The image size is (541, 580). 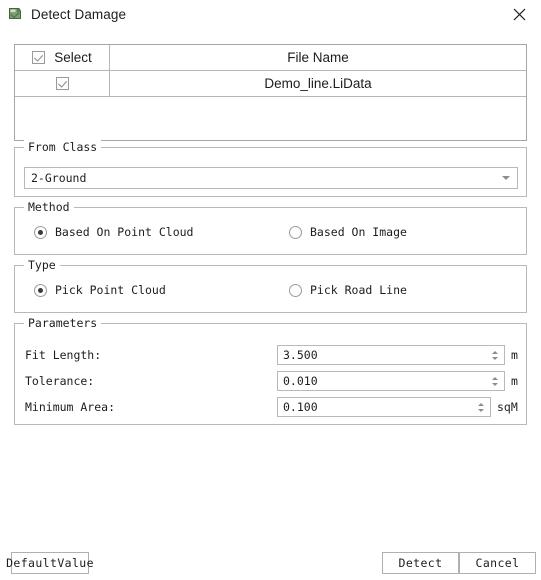 What do you see at coordinates (271, 178) in the screenshot?
I see `from-class-dropdown: 2-Ground` at bounding box center [271, 178].